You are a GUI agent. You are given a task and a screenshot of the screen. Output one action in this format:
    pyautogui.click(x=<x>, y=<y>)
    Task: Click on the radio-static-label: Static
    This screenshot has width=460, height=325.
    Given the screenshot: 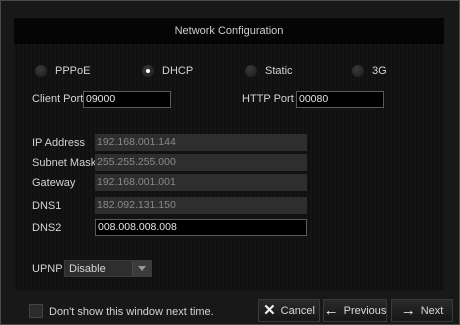 What is the action you would take?
    pyautogui.click(x=279, y=71)
    